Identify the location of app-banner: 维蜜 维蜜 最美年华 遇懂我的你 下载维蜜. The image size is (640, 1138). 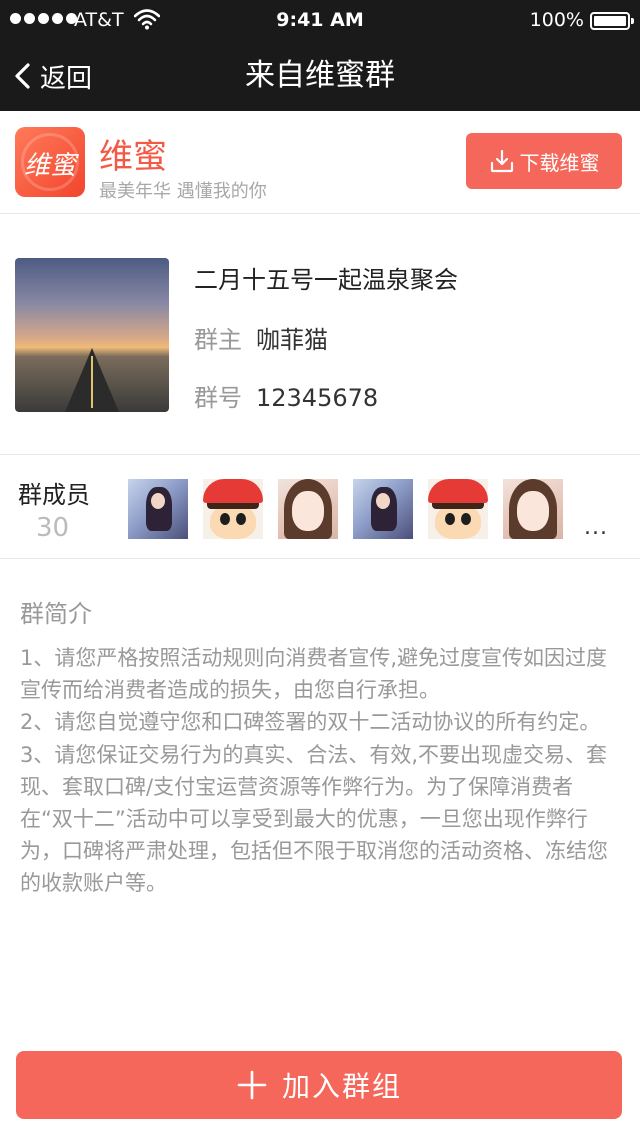
(320, 162).